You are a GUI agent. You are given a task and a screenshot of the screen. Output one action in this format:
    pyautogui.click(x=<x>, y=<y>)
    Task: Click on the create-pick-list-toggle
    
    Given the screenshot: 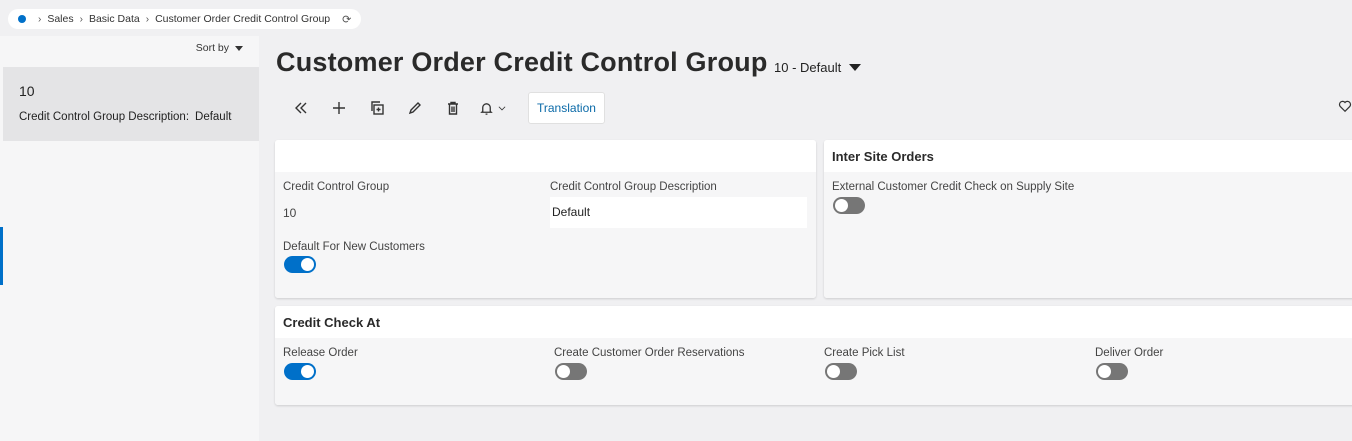 What is the action you would take?
    pyautogui.click(x=841, y=371)
    